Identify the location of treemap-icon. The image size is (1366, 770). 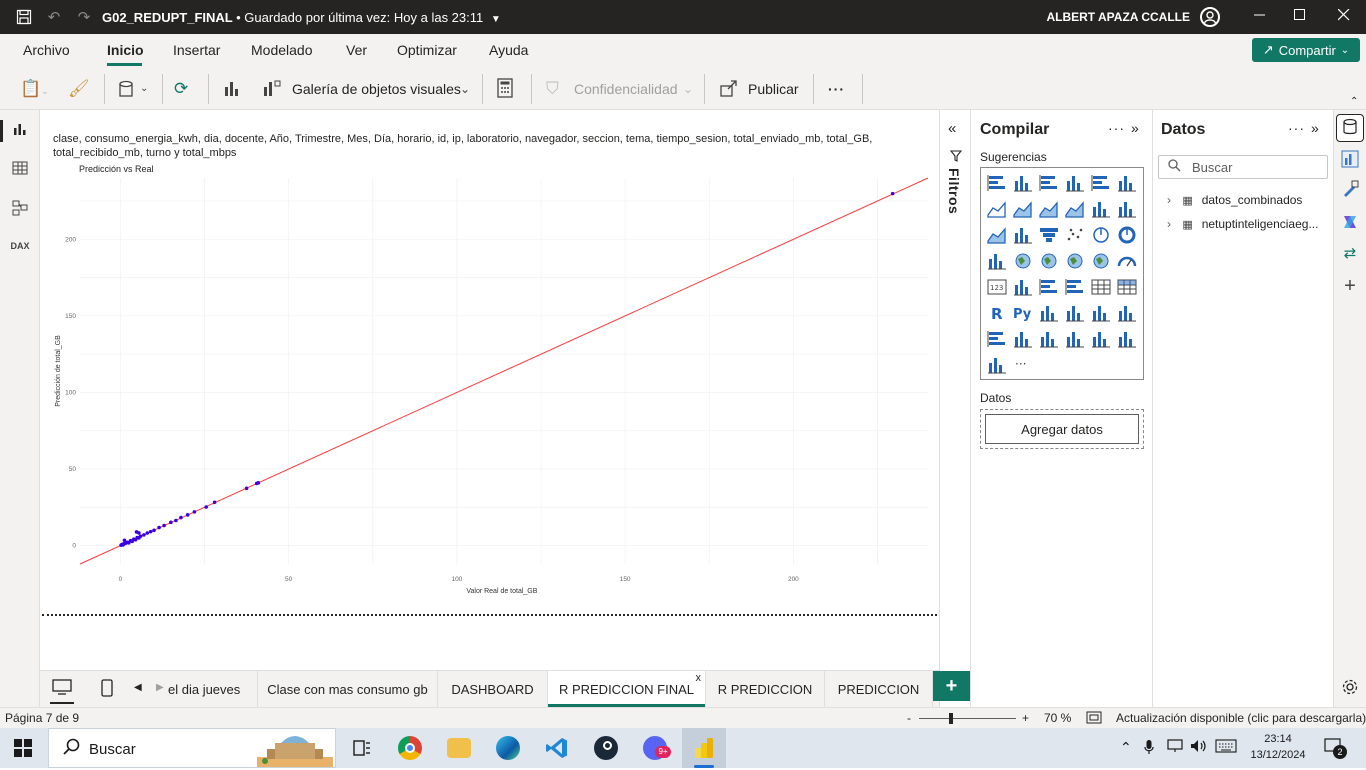
(997, 261).